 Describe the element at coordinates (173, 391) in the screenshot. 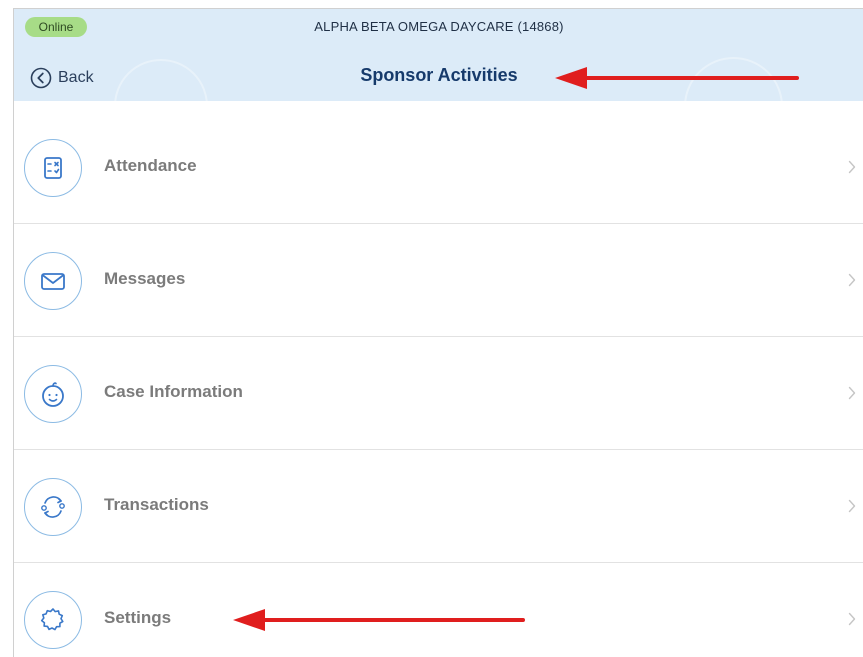

I see `menu-item-label: Case Information` at that location.